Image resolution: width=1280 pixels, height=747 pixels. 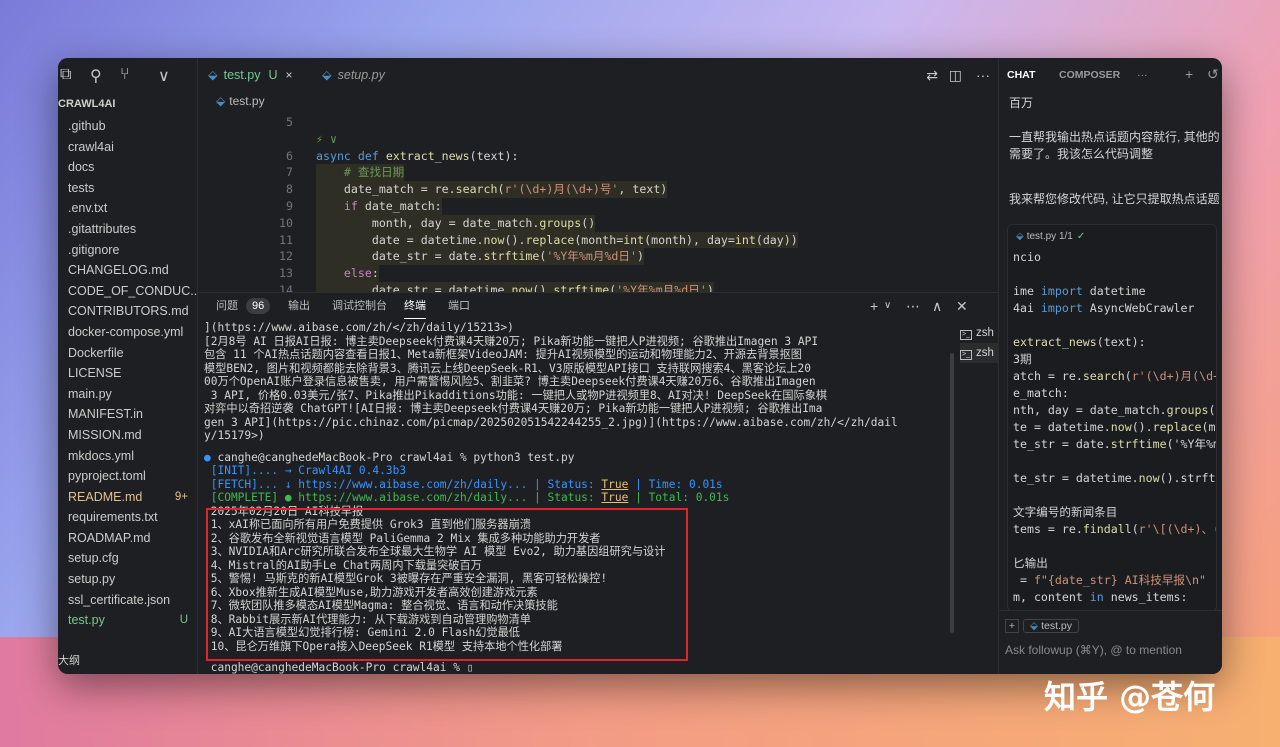 I want to click on followup-input: Ask followup (⌘Y), @ to mention, so click(x=1093, y=650).